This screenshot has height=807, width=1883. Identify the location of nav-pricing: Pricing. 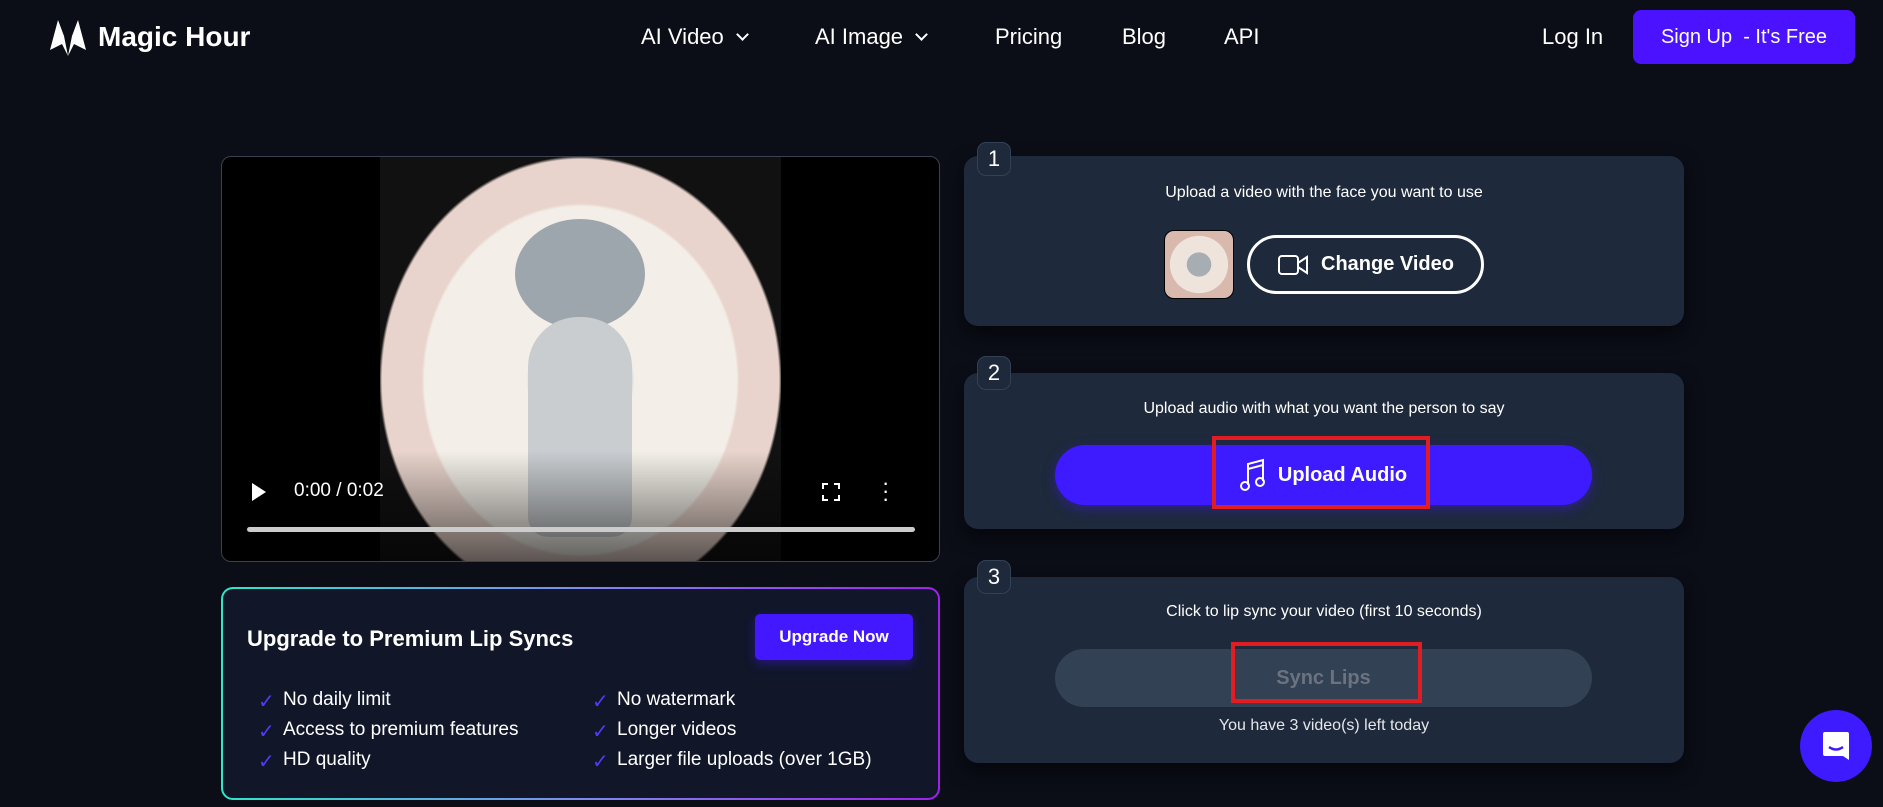
(1028, 37).